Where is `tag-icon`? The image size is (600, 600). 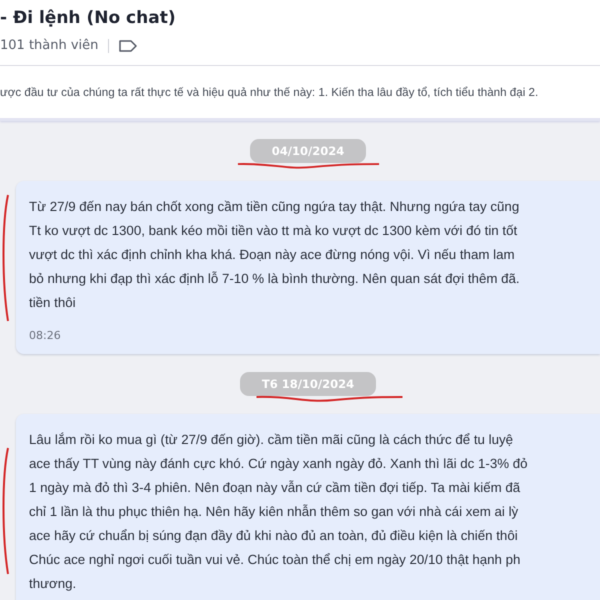
tag-icon is located at coordinates (128, 46).